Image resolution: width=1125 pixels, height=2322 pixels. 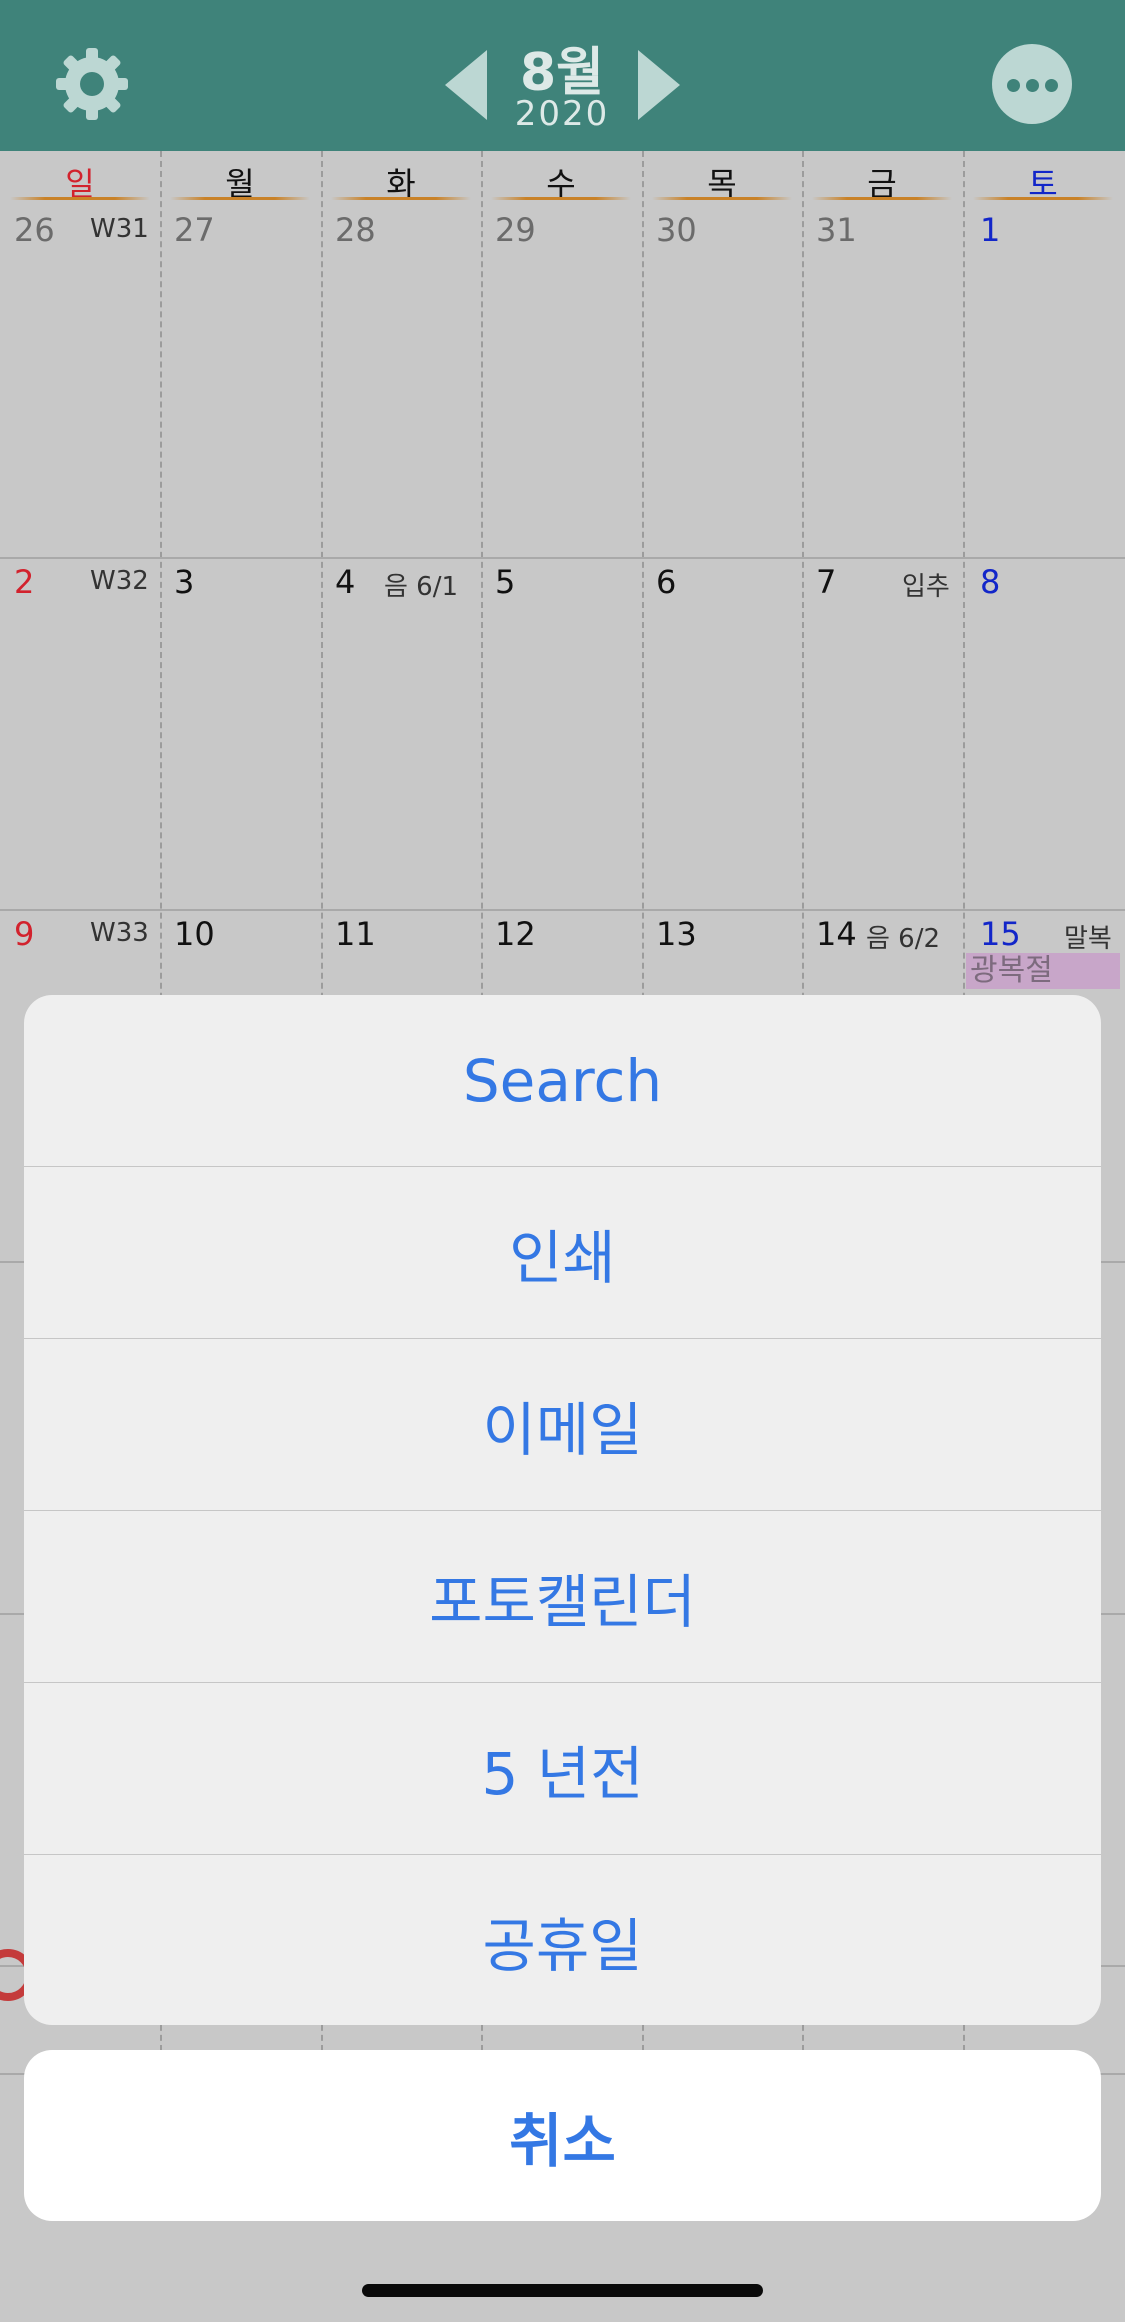 What do you see at coordinates (562, 75) in the screenshot?
I see `calendar-header: 8월 2020` at bounding box center [562, 75].